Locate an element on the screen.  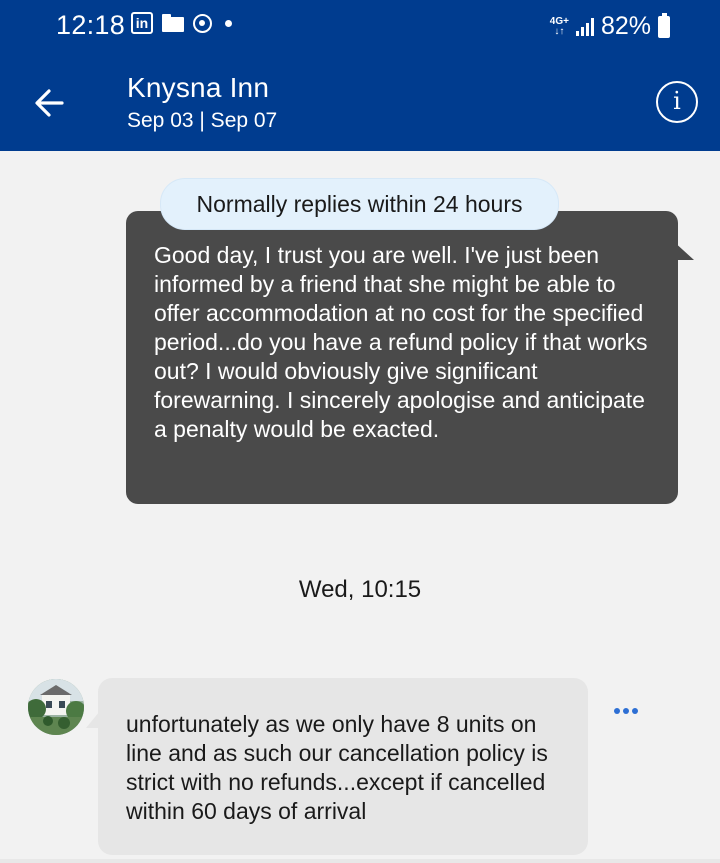
back-button is located at coordinates (50, 103).